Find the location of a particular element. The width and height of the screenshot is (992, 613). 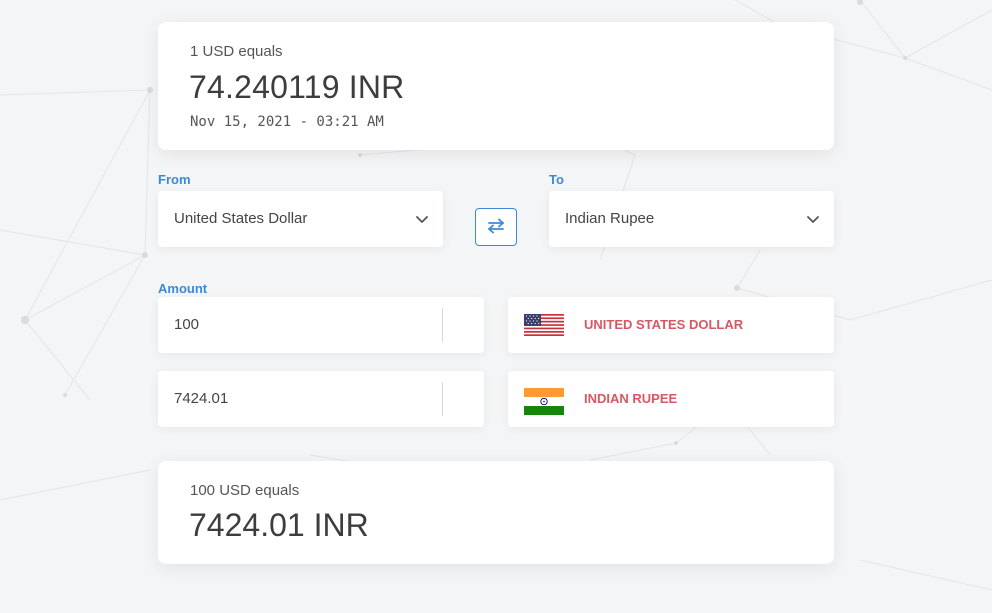

result-value: 7424.01 INR is located at coordinates (279, 525).